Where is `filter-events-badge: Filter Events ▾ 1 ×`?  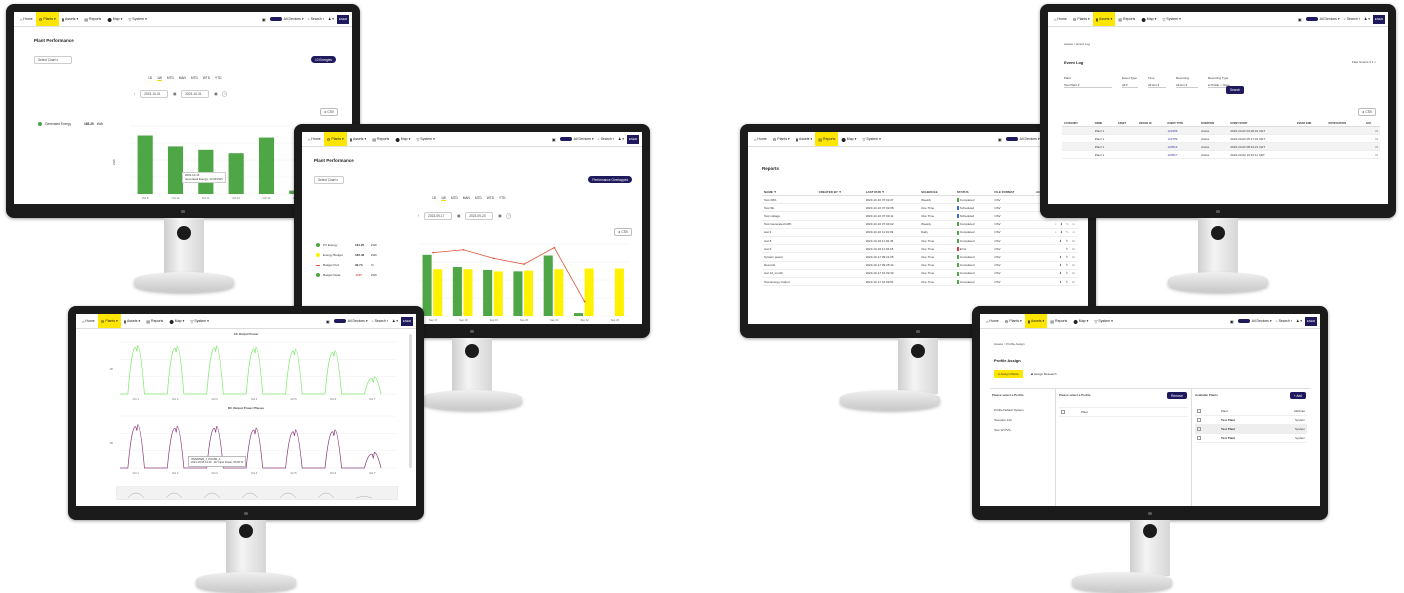
filter-events-badge: Filter Events ▾ 1 × is located at coordinates (1364, 62).